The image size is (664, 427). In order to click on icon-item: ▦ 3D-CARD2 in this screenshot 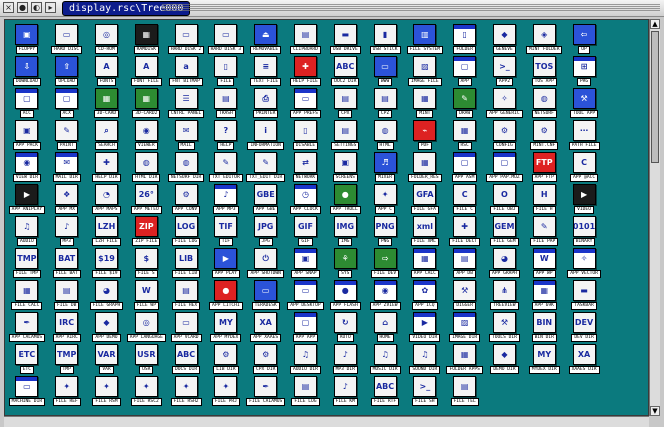, I will do `click(146, 104)`.